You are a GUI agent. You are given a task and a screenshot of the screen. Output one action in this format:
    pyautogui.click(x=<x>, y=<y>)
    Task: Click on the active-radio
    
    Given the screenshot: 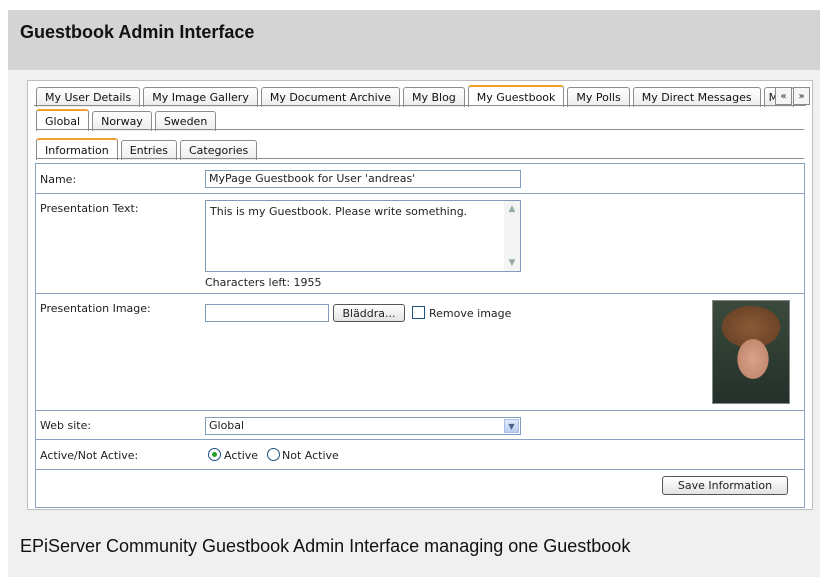 What is the action you would take?
    pyautogui.click(x=214, y=454)
    